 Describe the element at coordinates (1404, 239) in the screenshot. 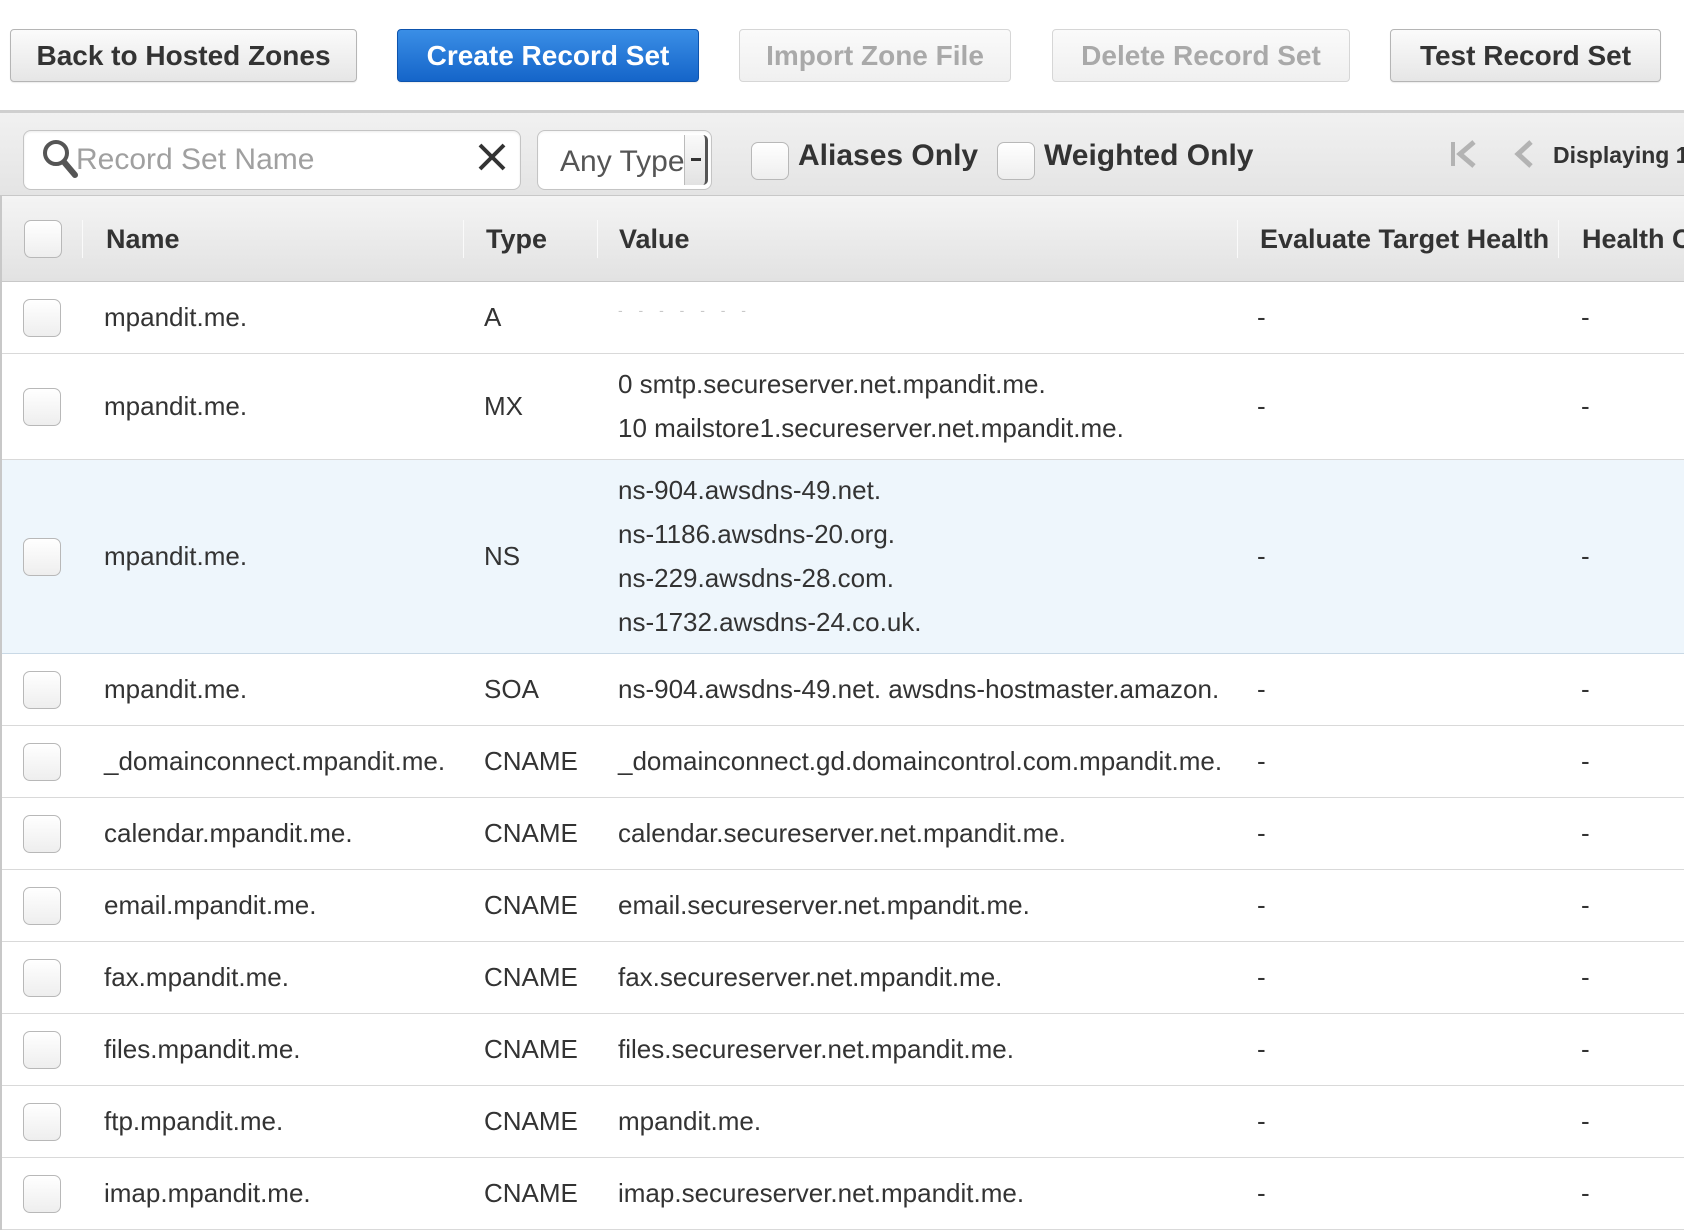

I see `column-header-evaluate-target-health: Evaluate Target Health` at that location.